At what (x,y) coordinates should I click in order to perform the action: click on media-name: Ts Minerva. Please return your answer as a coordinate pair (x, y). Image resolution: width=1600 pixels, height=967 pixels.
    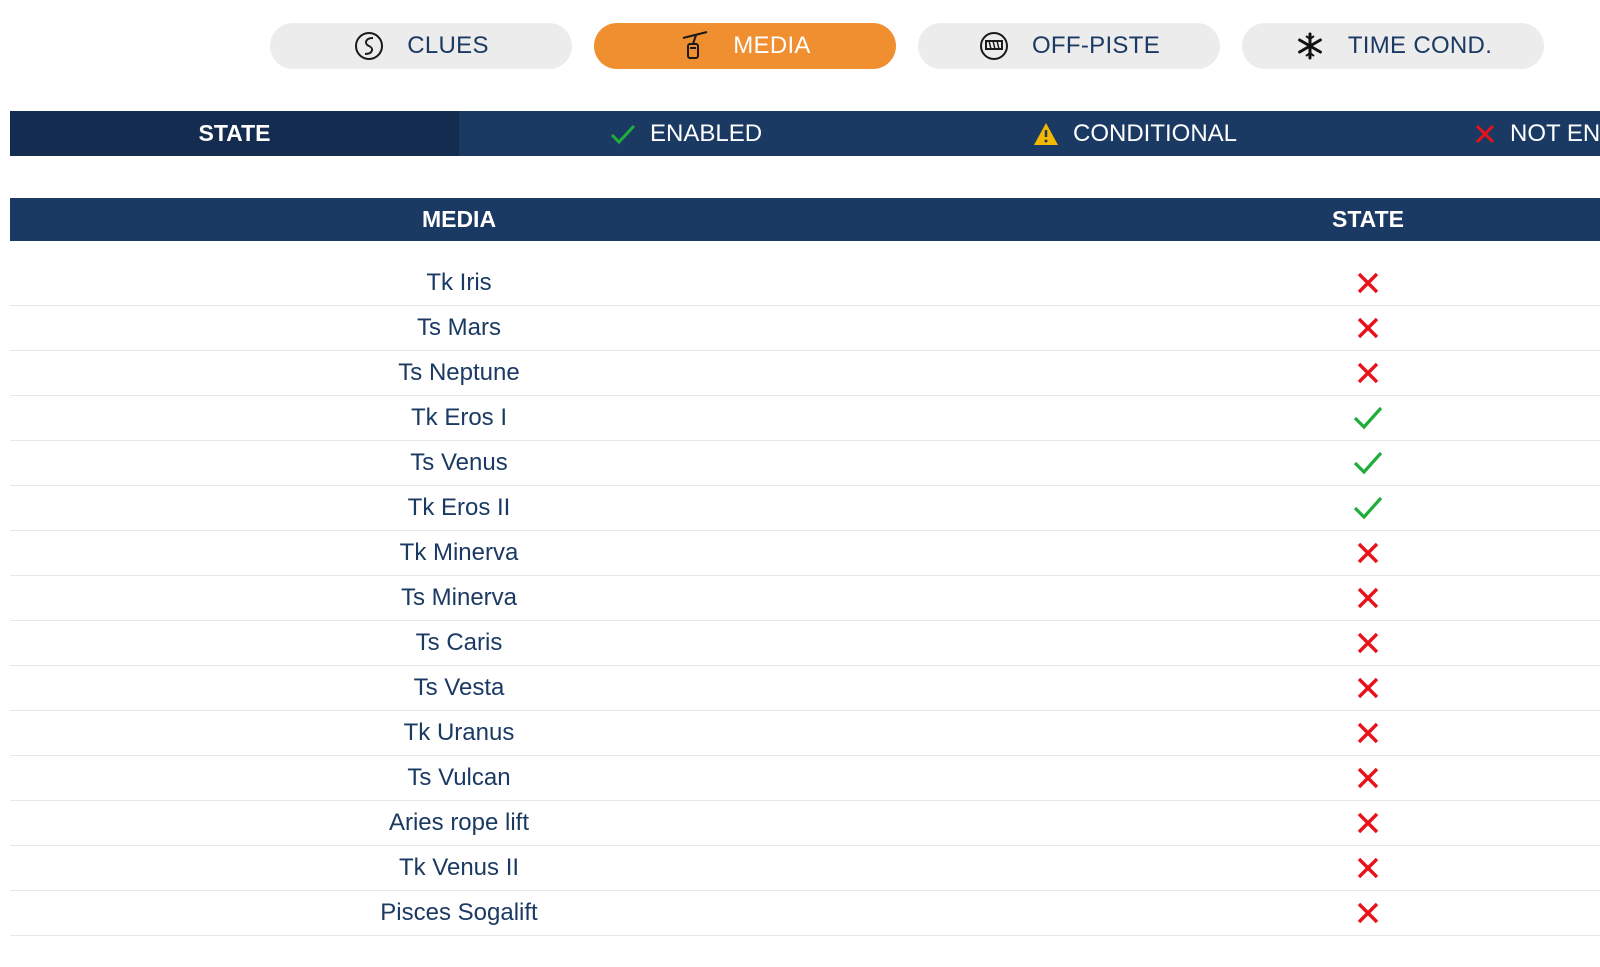
    Looking at the image, I should click on (459, 597).